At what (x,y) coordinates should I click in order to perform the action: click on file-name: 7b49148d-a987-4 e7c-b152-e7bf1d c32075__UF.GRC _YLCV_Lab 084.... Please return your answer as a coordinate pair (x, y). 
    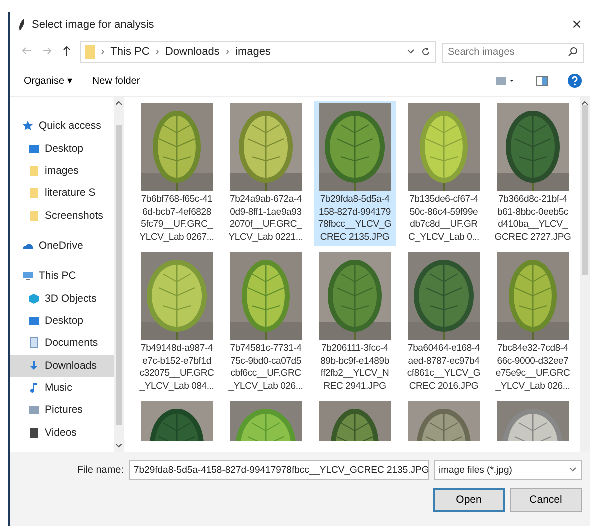
    Looking at the image, I should click on (177, 368).